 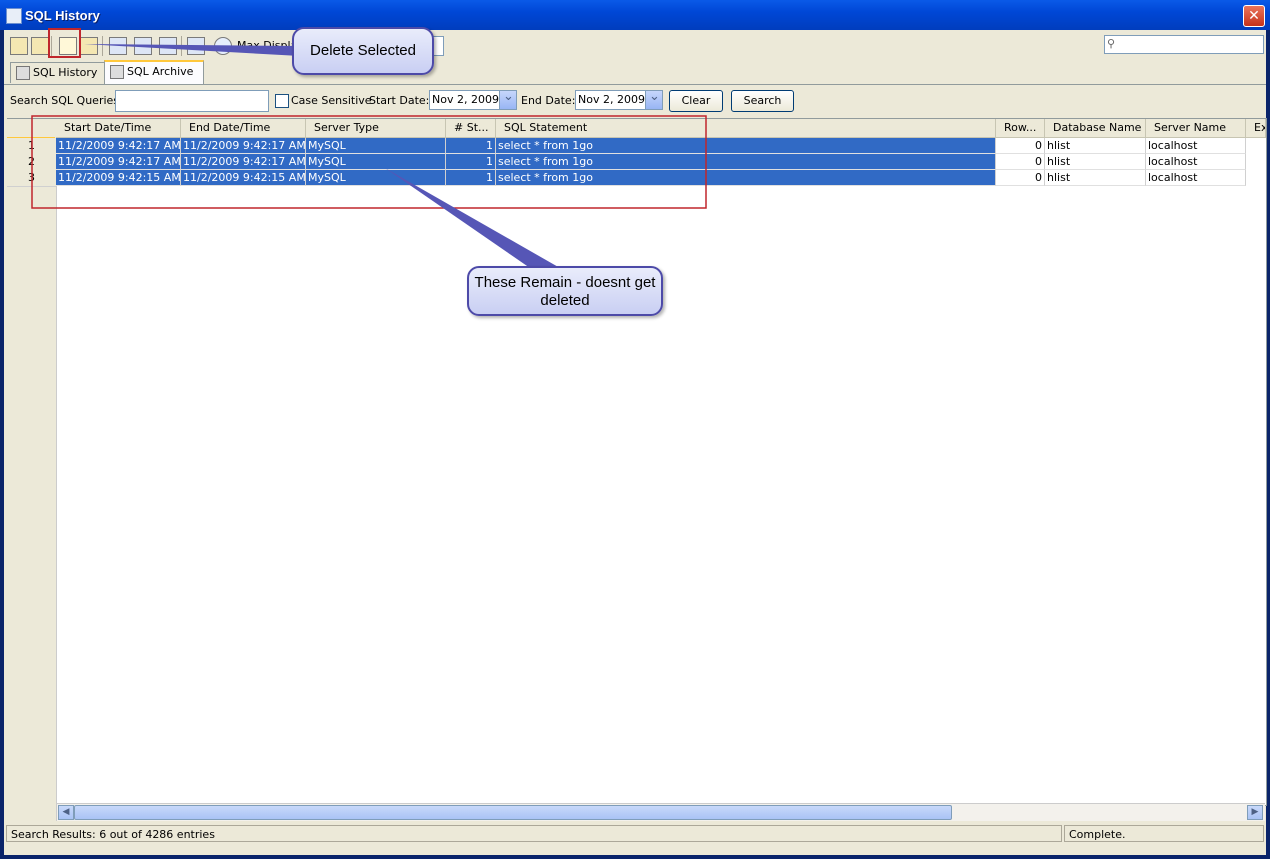 I want to click on annotation-overlay, so click(x=369, y=148).